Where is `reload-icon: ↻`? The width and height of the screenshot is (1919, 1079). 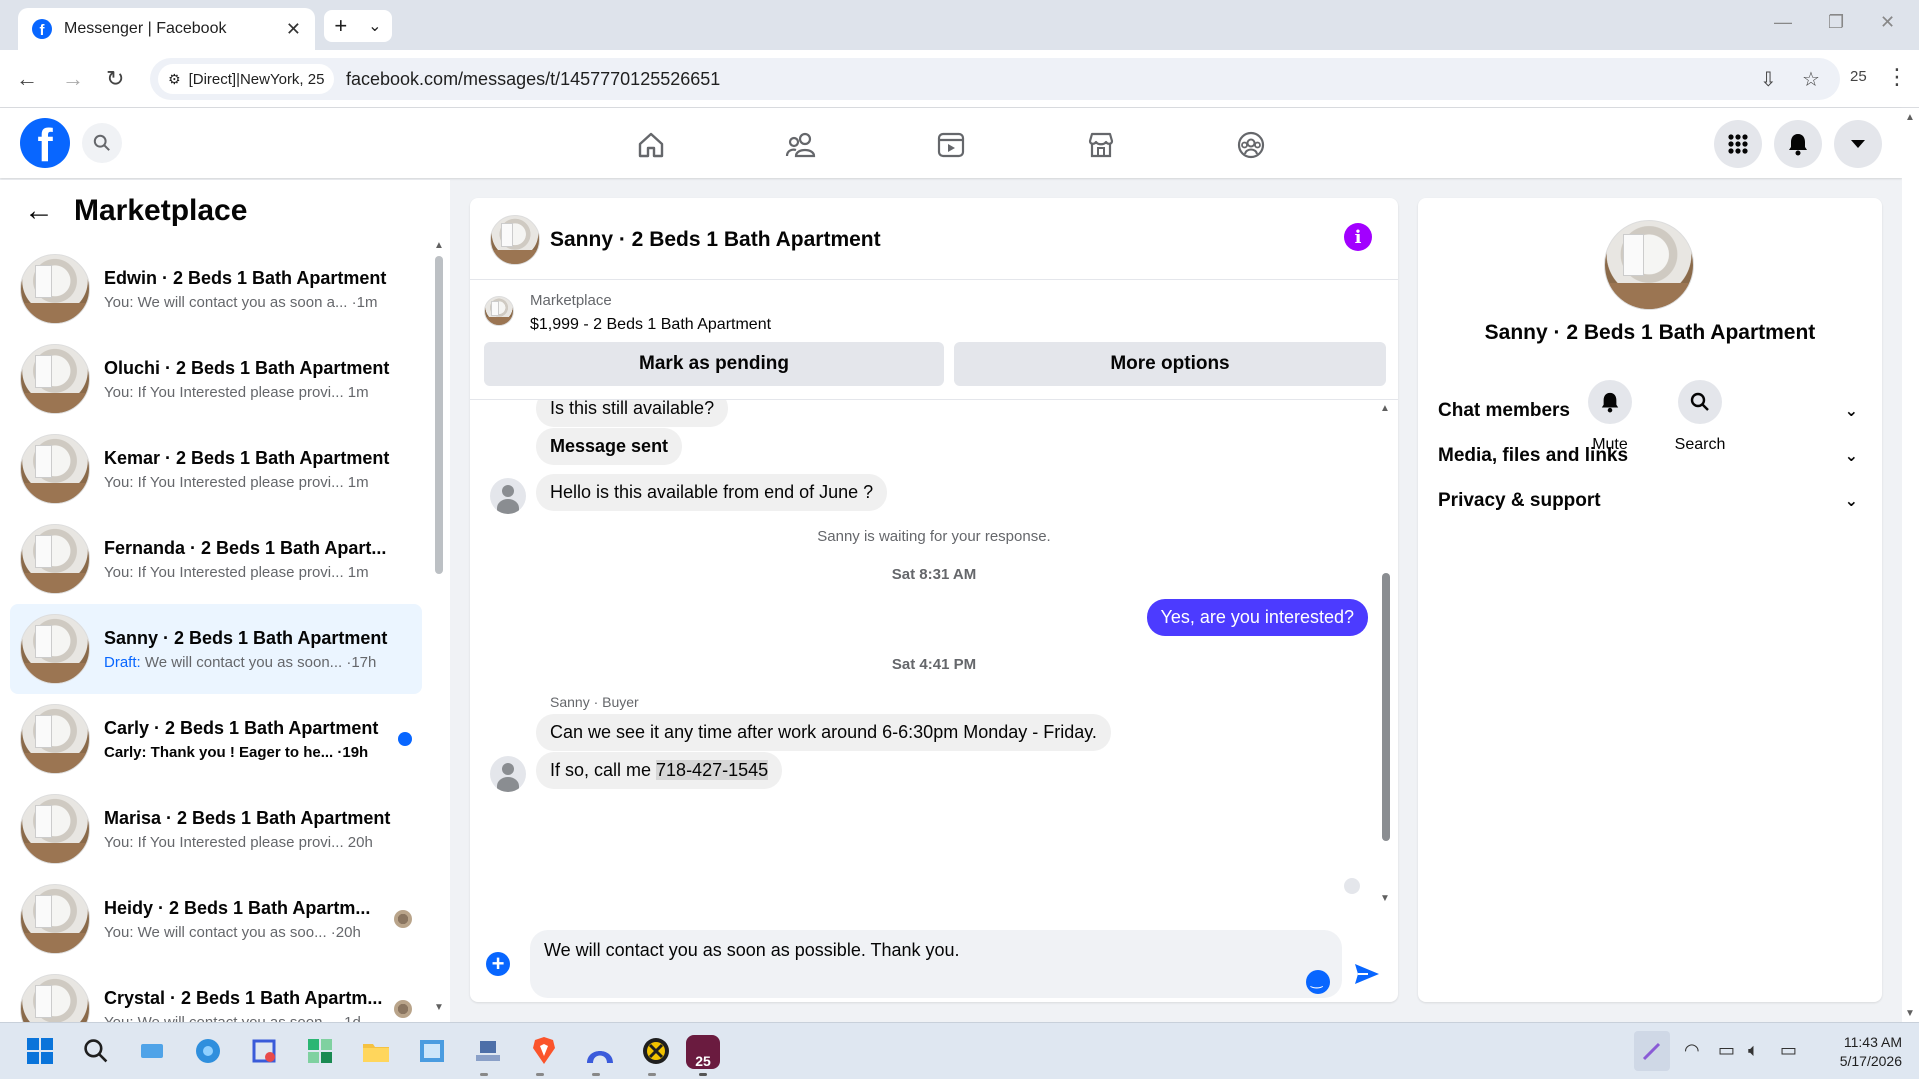
reload-icon: ↻ is located at coordinates (115, 79).